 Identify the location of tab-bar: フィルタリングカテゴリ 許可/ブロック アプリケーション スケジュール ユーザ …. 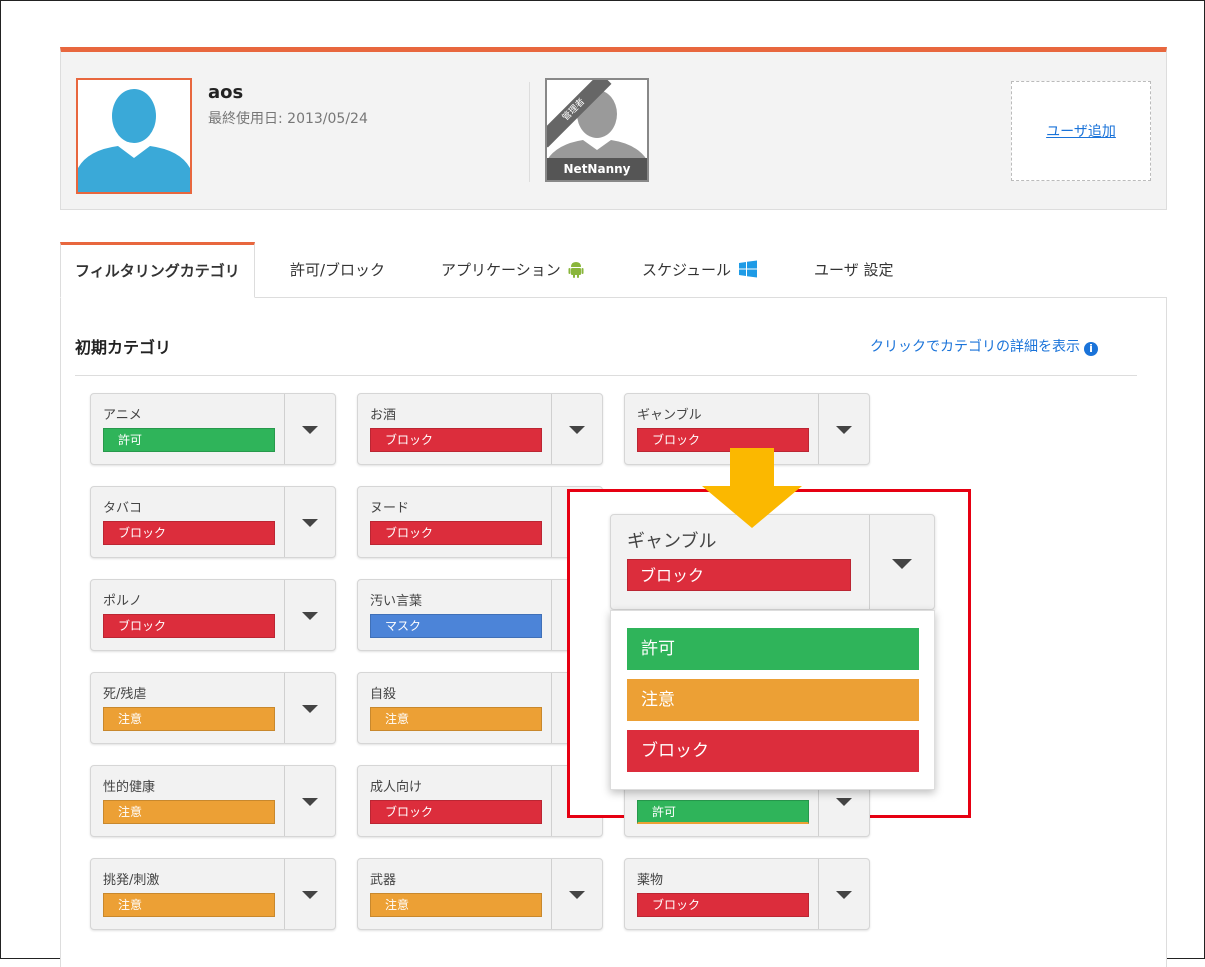
(613, 270).